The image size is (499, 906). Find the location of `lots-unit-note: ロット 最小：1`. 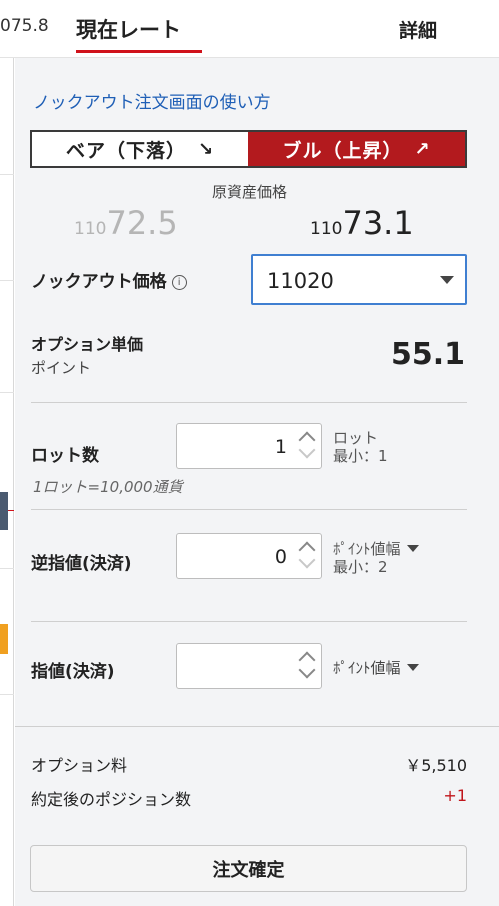

lots-unit-note: ロット 最小：1 is located at coordinates (360, 447).